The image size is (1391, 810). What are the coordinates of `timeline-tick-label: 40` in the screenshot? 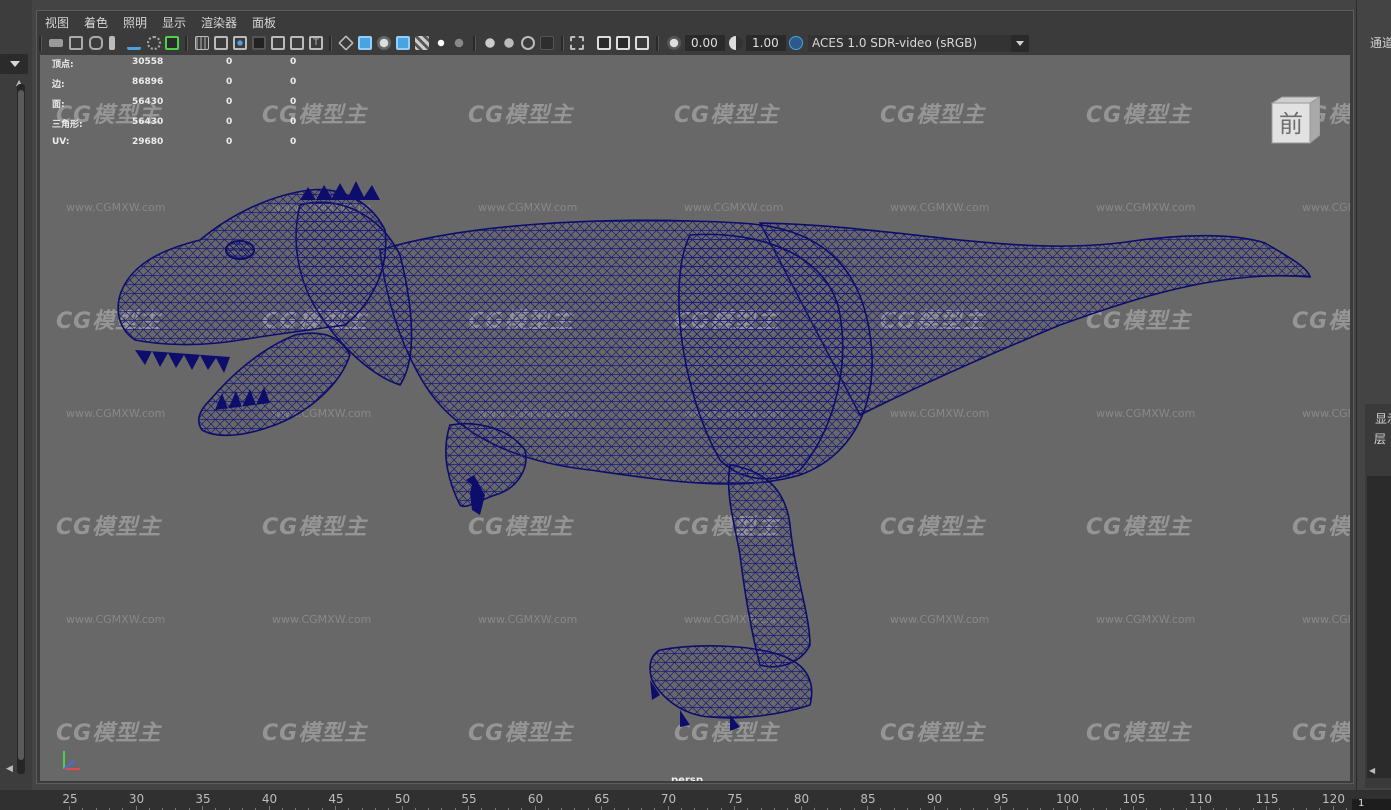 It's located at (269, 799).